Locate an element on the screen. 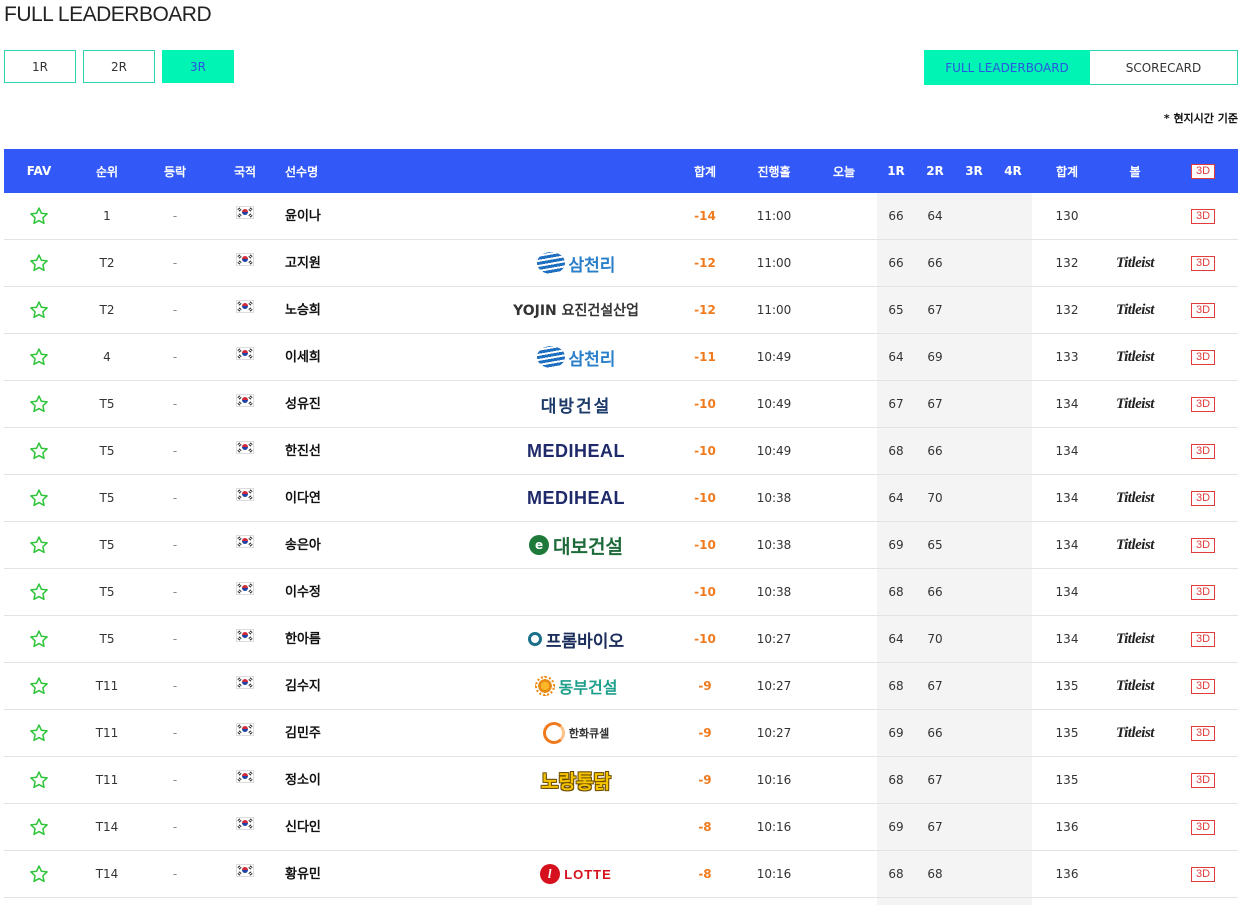 The height and width of the screenshot is (905, 1244). sponsor-logo-samchully: 삼천리 is located at coordinates (575, 263).